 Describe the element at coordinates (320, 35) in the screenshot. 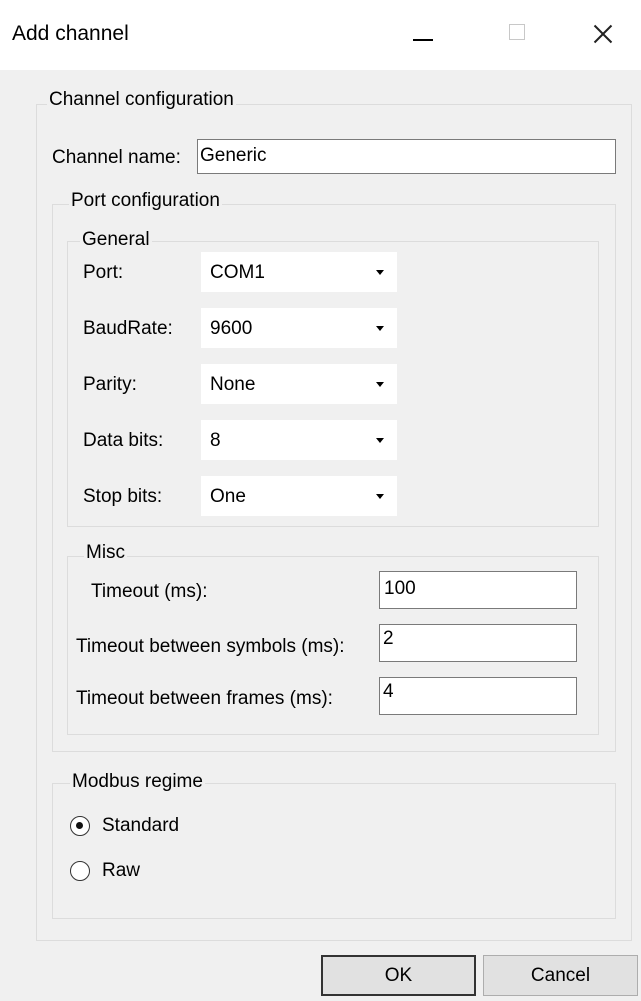

I see `title-bar: Add channel` at that location.